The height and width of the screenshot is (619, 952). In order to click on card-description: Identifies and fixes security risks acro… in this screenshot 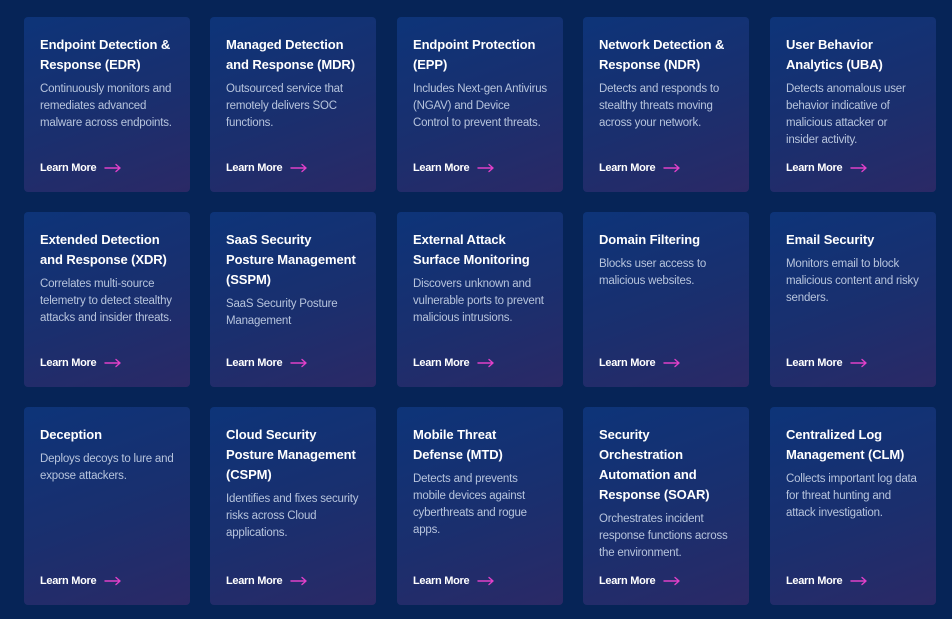, I will do `click(292, 516)`.